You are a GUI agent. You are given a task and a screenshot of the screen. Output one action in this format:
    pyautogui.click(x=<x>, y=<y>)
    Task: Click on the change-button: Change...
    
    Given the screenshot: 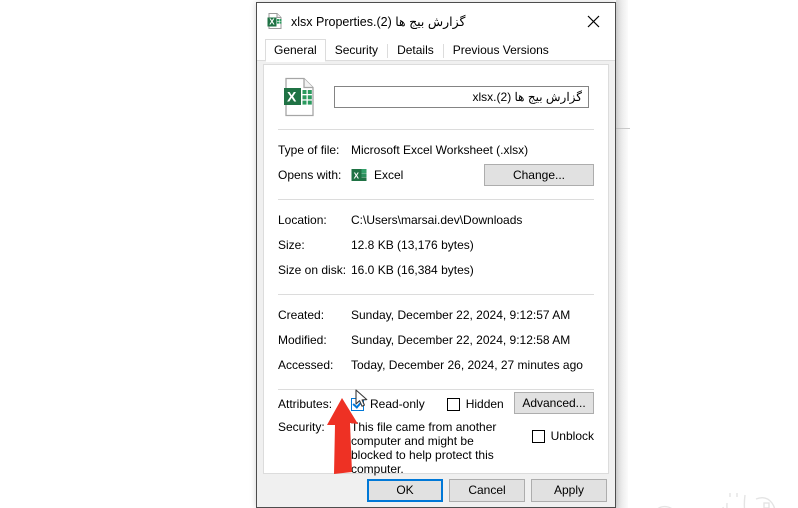 What is the action you would take?
    pyautogui.click(x=539, y=174)
    